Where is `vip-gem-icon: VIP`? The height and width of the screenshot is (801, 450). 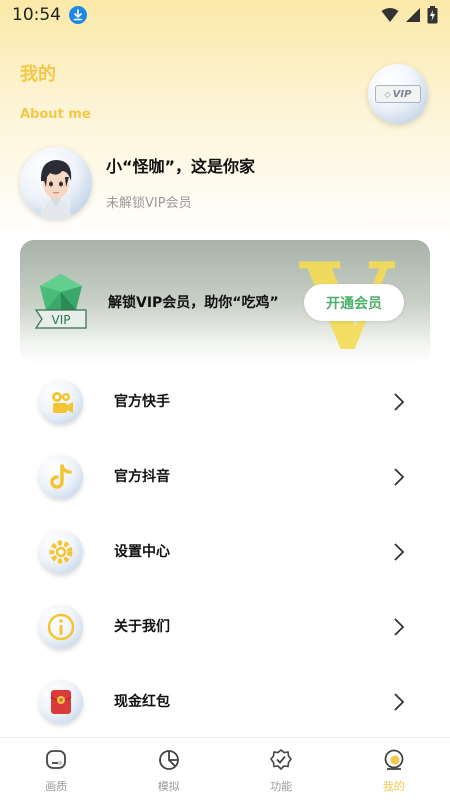
vip-gem-icon: VIP is located at coordinates (61, 302).